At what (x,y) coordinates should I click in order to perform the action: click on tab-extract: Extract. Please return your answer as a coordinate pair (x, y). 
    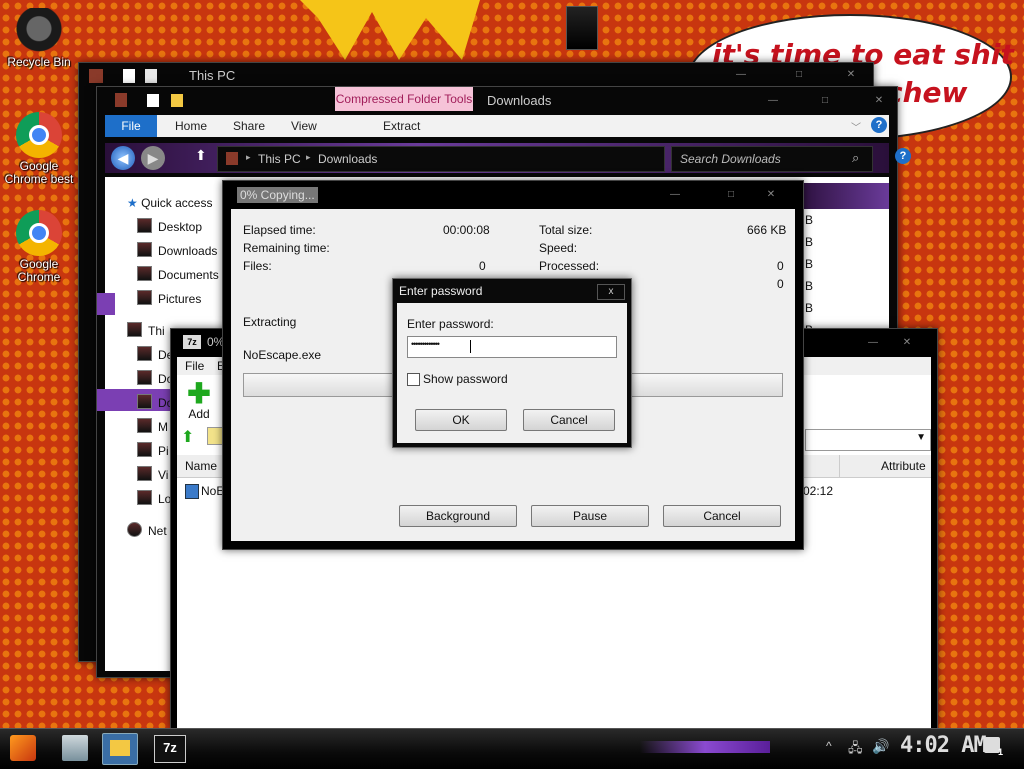
    Looking at the image, I should click on (401, 126).